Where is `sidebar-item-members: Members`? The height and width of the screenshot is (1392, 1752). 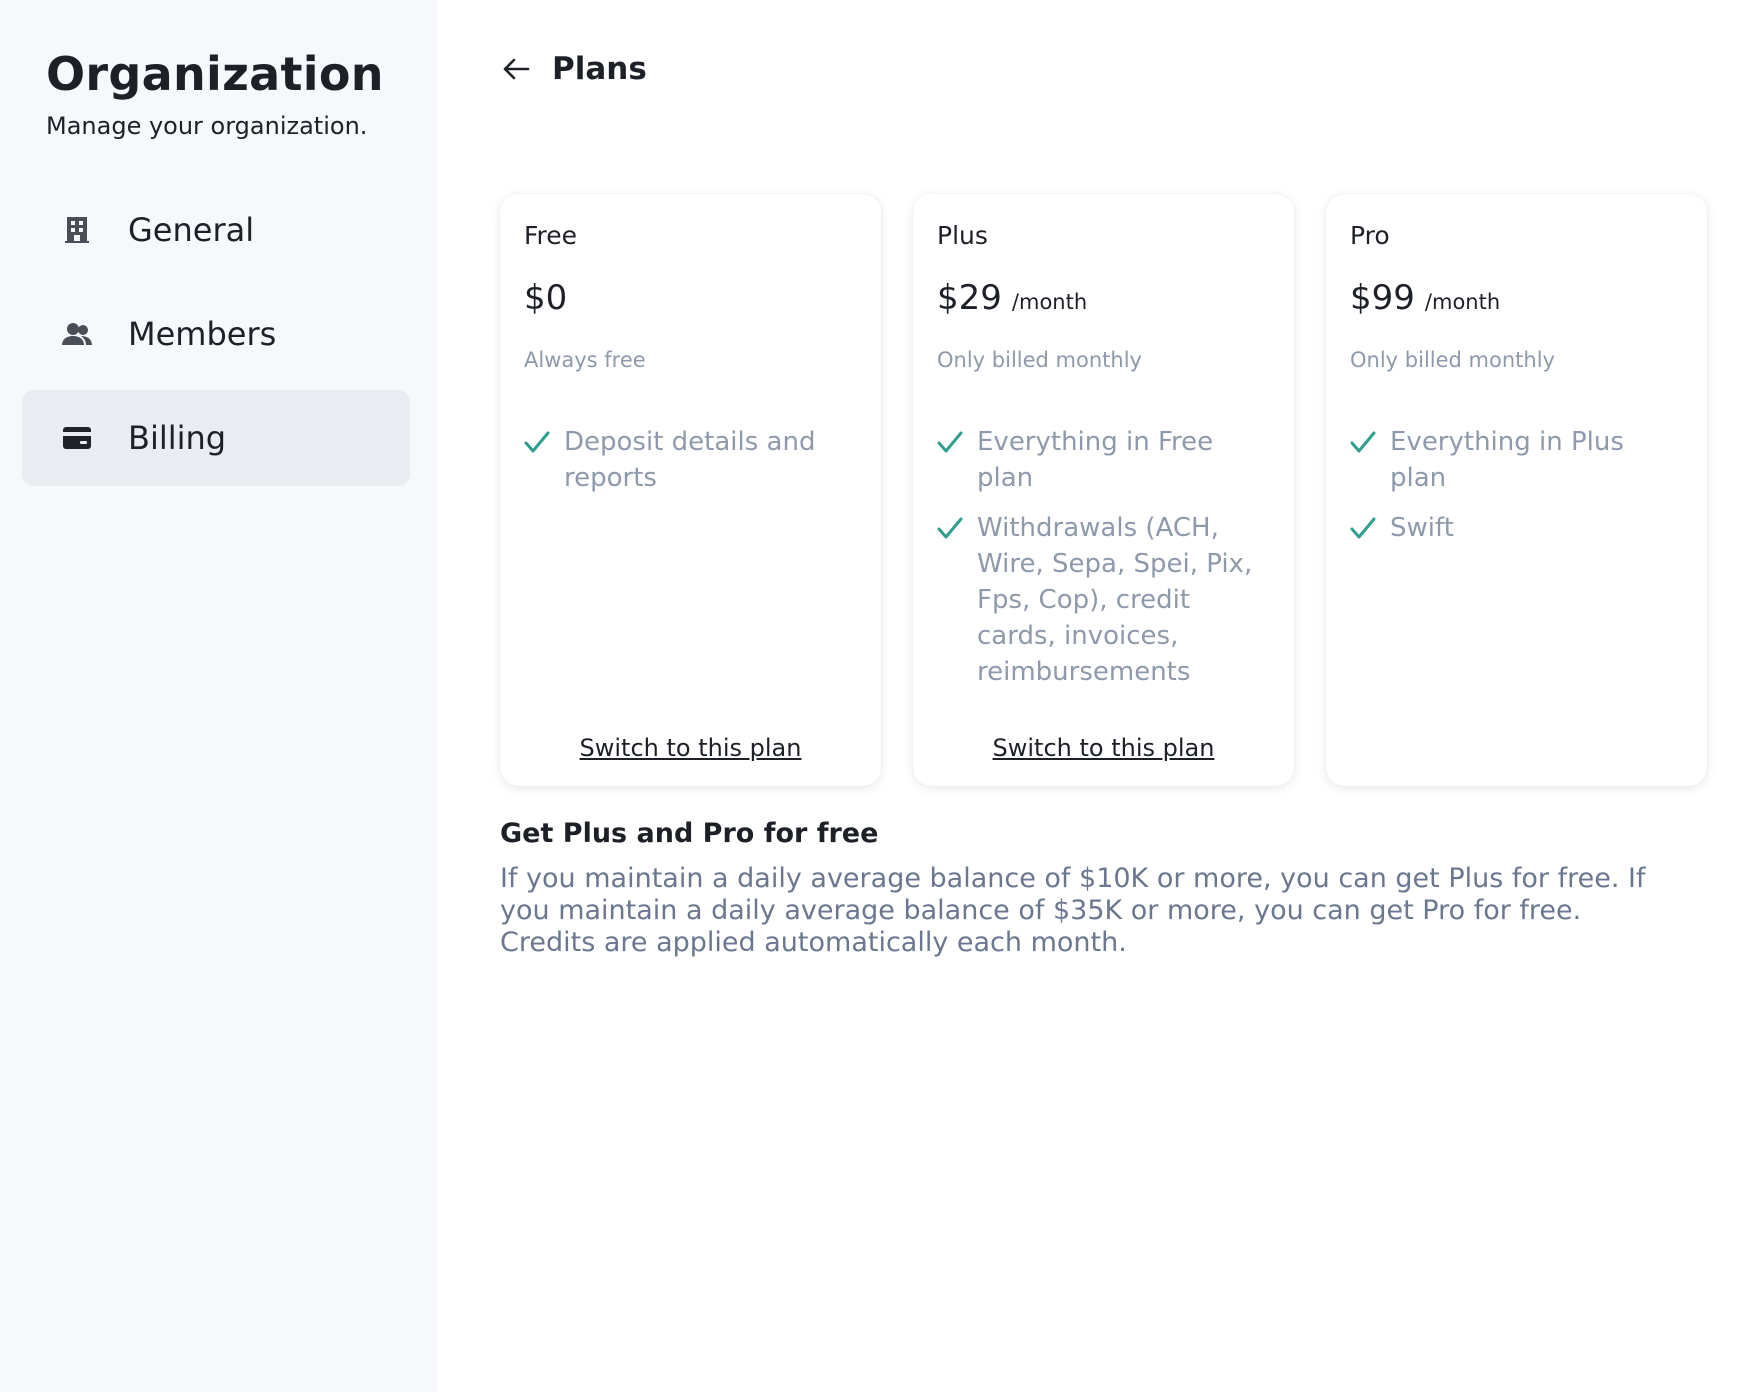
sidebar-item-members: Members is located at coordinates (216, 334).